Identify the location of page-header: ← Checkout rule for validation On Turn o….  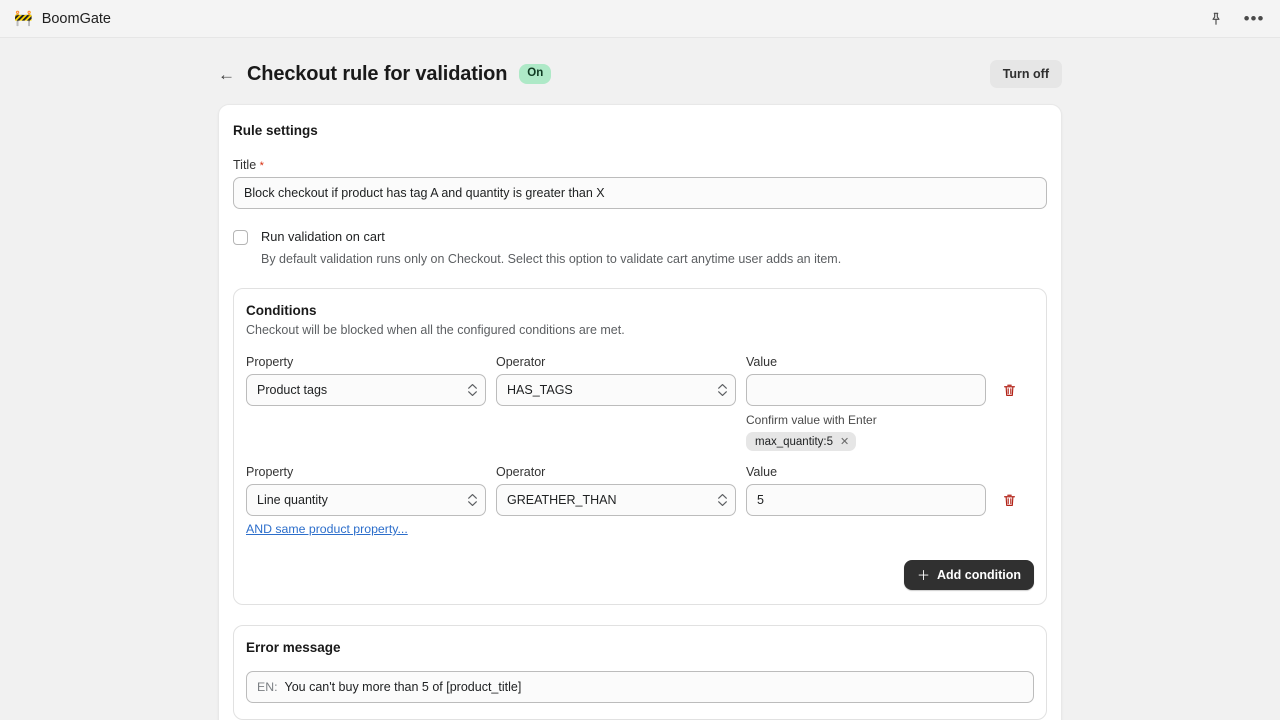
(640, 71).